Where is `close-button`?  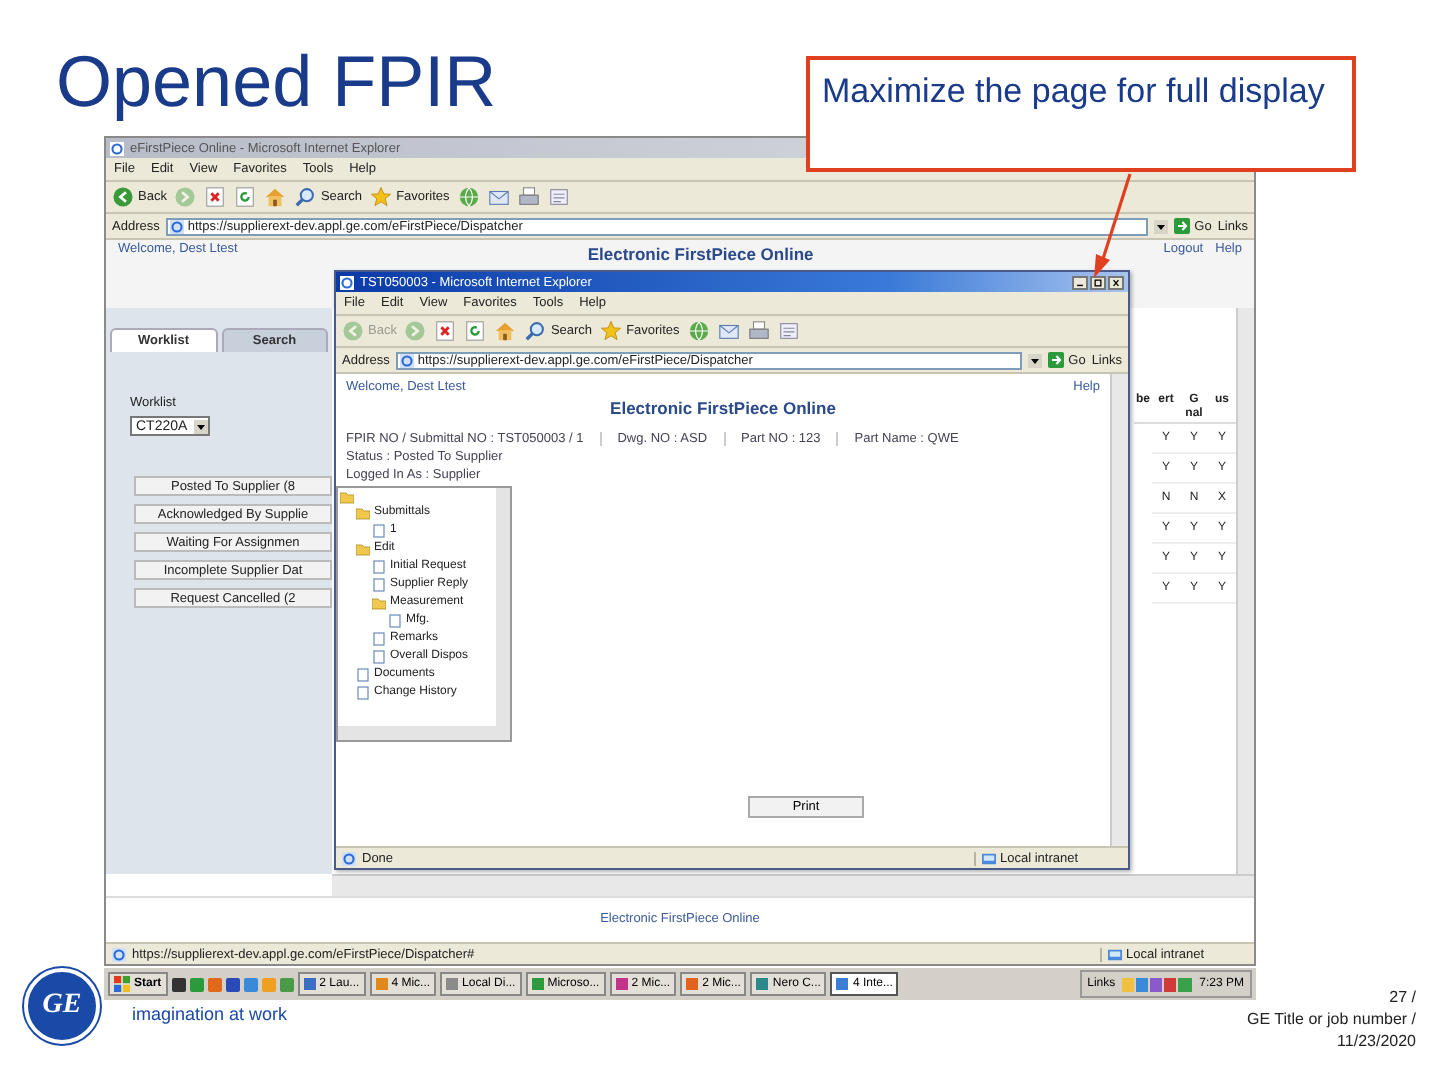
close-button is located at coordinates (1116, 282).